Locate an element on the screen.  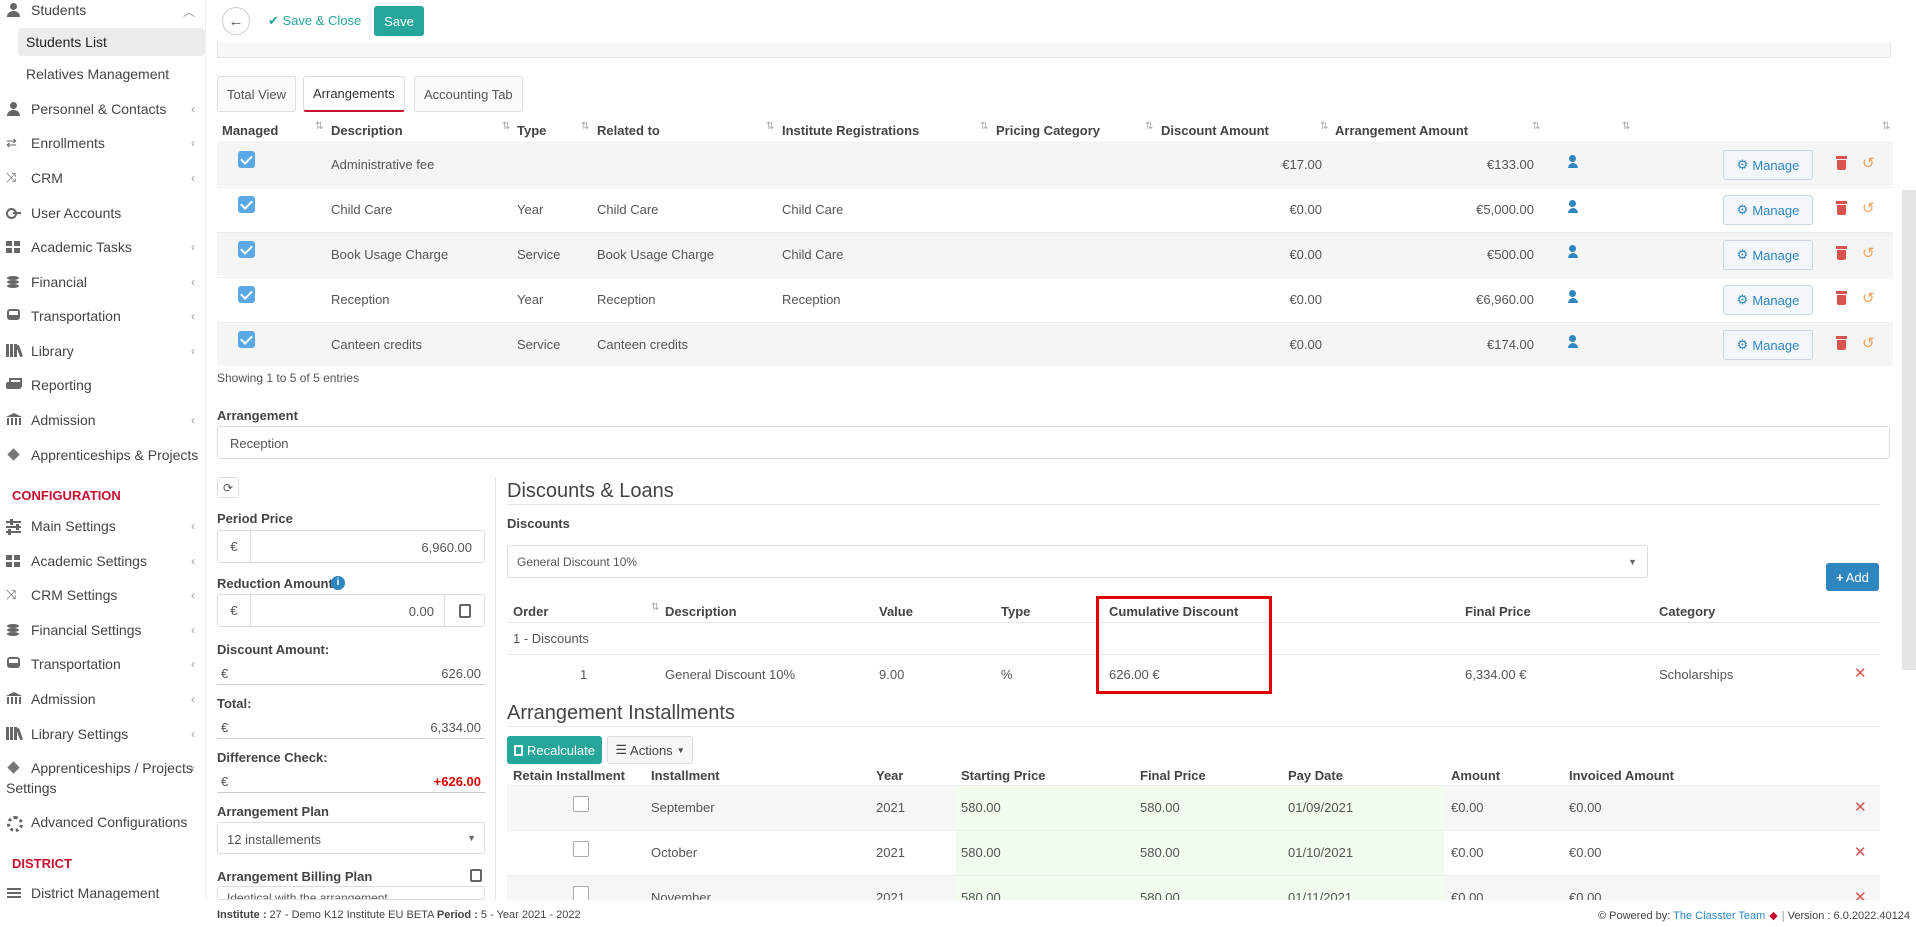
recalculate-button: Recalculate is located at coordinates (554, 750).